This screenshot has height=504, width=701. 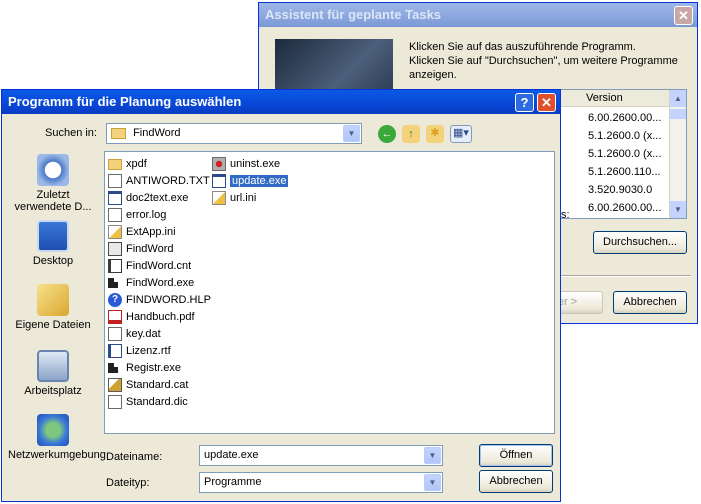 What do you see at coordinates (234, 133) in the screenshot?
I see `look-in-combo: FindWord ▼` at bounding box center [234, 133].